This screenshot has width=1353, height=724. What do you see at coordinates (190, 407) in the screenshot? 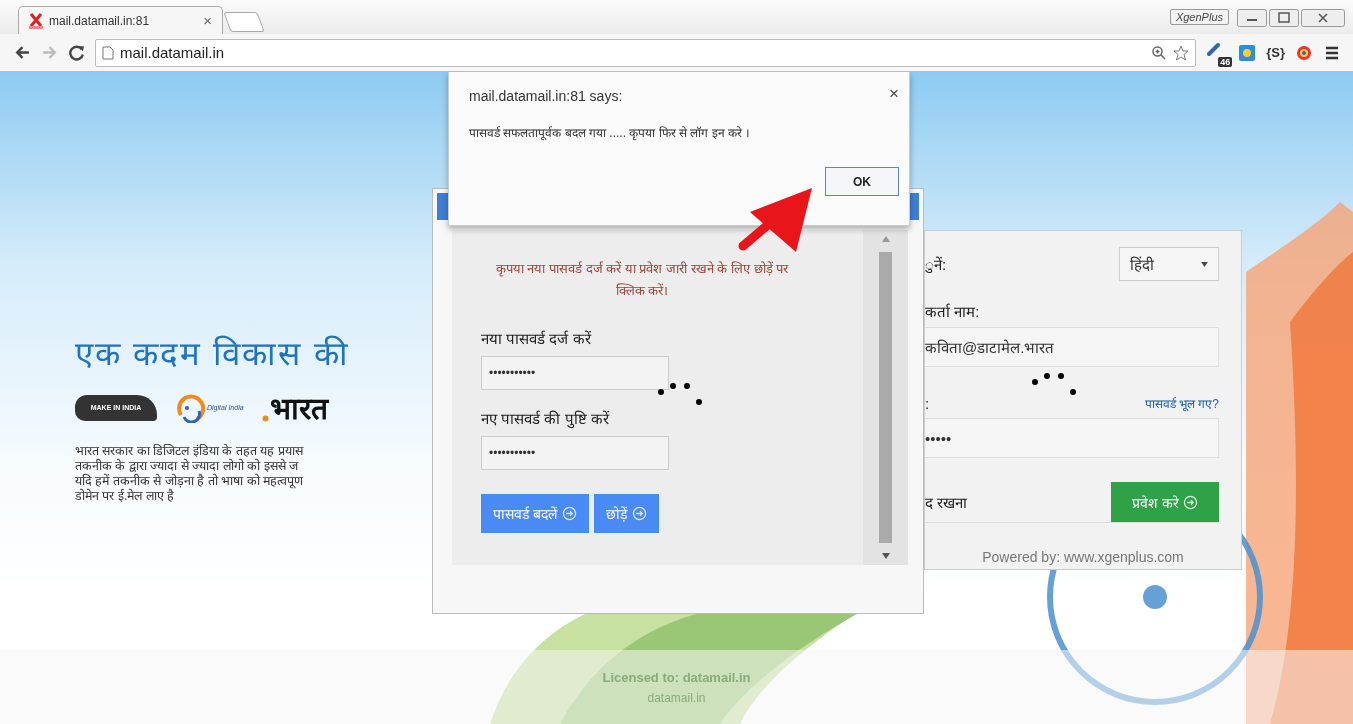
I see `digital-india-logo-icon` at bounding box center [190, 407].